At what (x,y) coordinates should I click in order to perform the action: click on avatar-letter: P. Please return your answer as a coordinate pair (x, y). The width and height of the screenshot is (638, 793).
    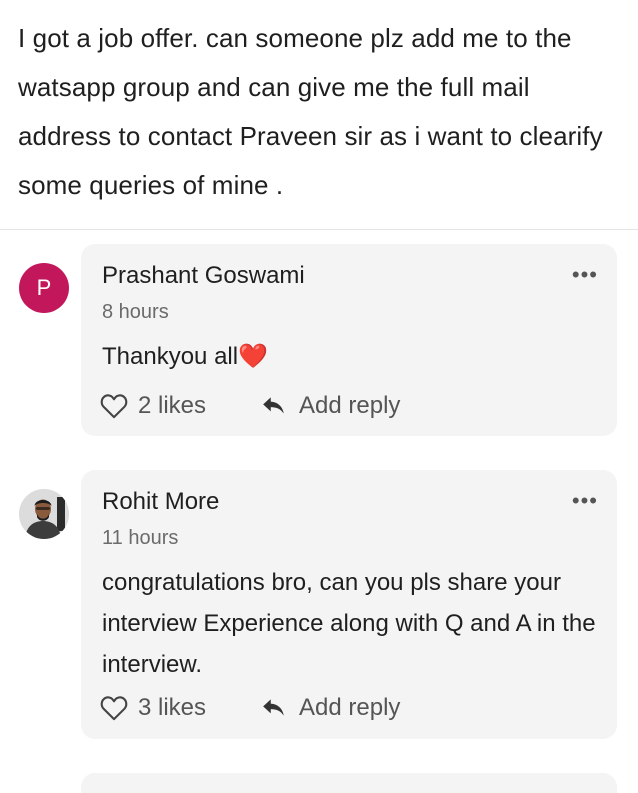
    Looking at the image, I should click on (44, 287).